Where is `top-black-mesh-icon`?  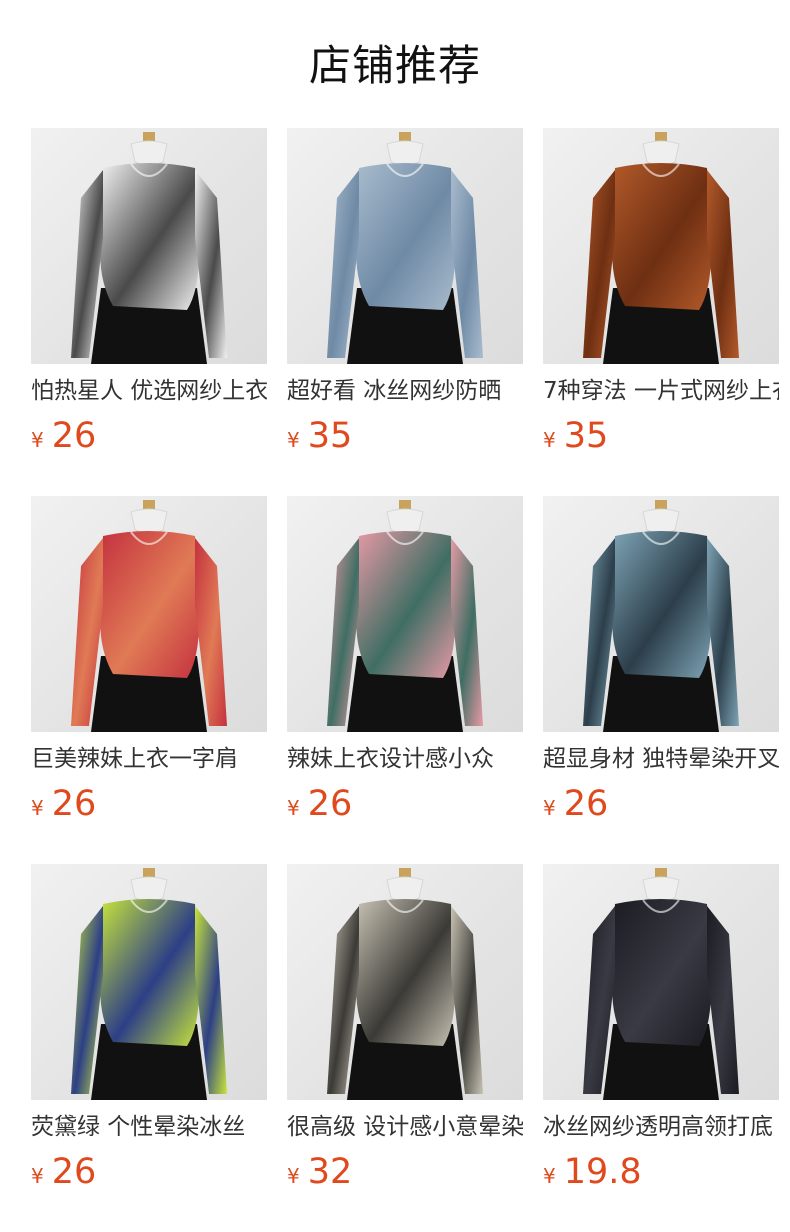 top-black-mesh-icon is located at coordinates (661, 984).